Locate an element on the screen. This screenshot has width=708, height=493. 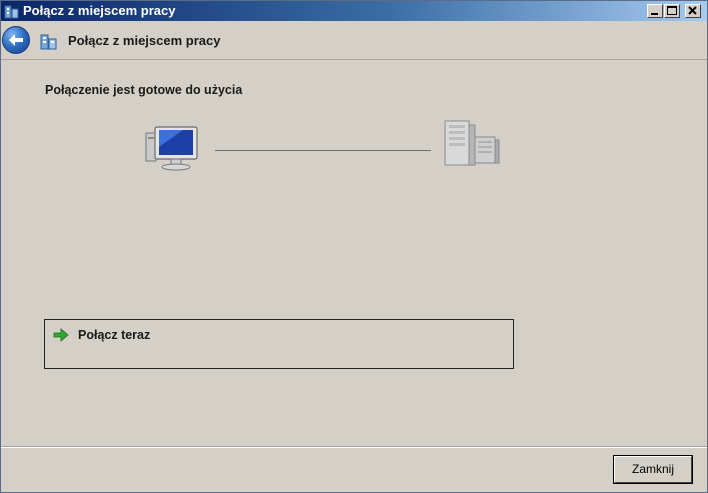
back-arrow-icon is located at coordinates (16, 40).